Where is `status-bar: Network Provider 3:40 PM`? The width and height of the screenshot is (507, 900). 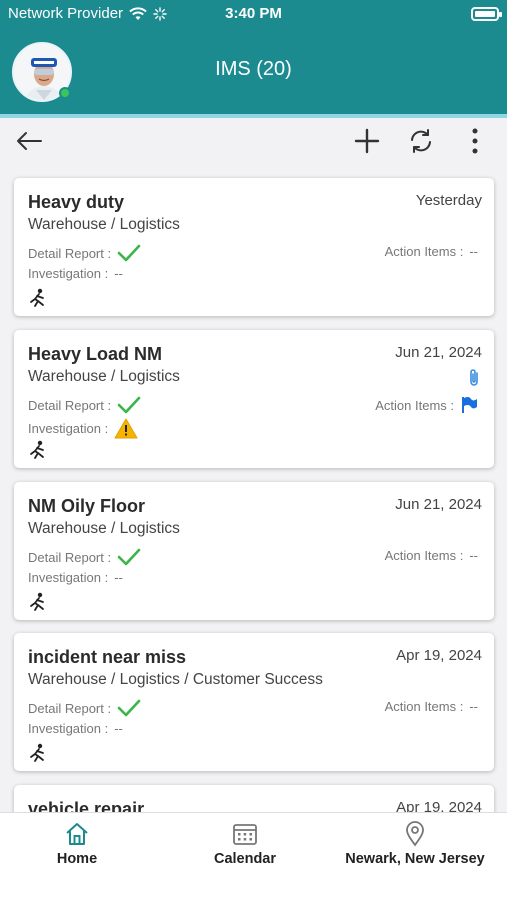 status-bar: Network Provider 3:40 PM is located at coordinates (253, 14).